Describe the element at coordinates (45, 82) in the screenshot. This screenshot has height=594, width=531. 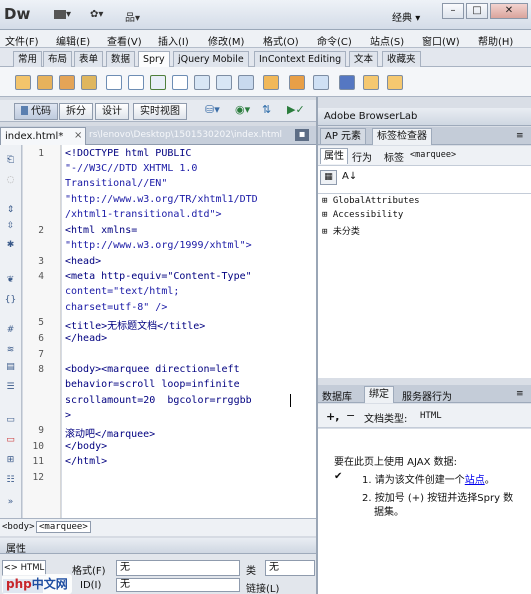
I see `spry-region-icon` at that location.